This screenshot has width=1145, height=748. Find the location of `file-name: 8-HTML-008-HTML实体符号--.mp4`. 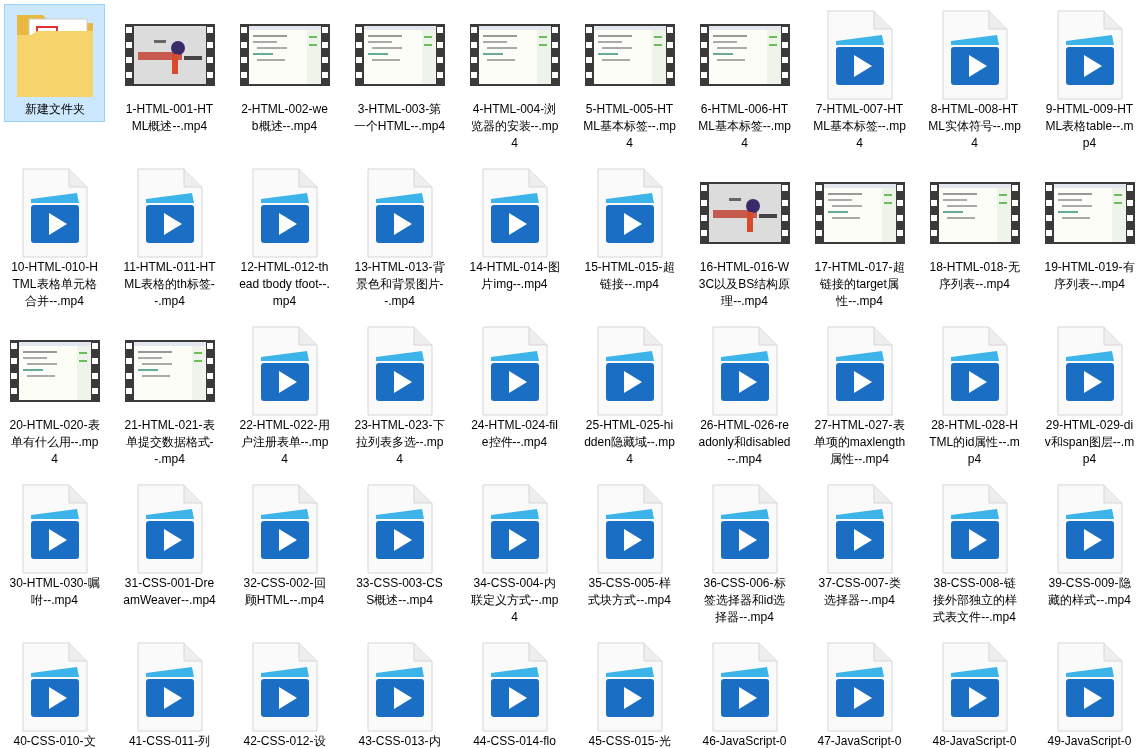

file-name: 8-HTML-008-HTML实体符号--.mp4 is located at coordinates (974, 126).